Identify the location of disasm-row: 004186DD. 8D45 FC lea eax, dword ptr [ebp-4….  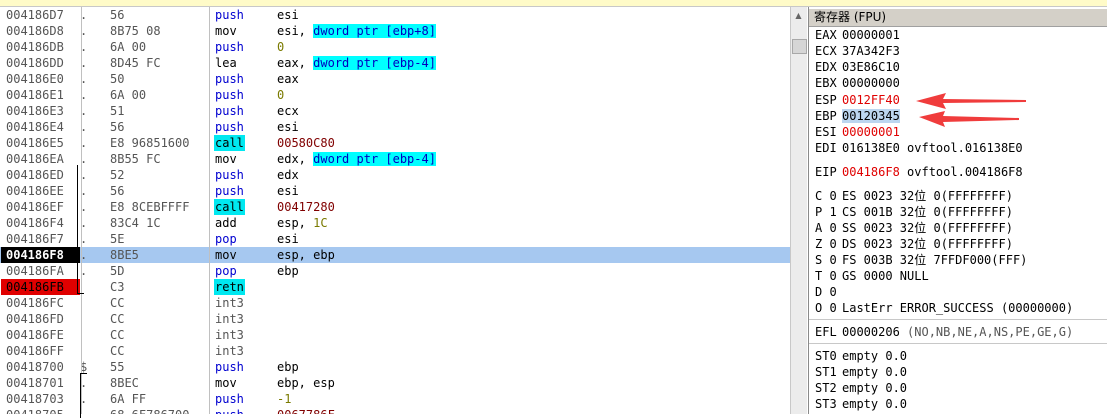
(397, 63).